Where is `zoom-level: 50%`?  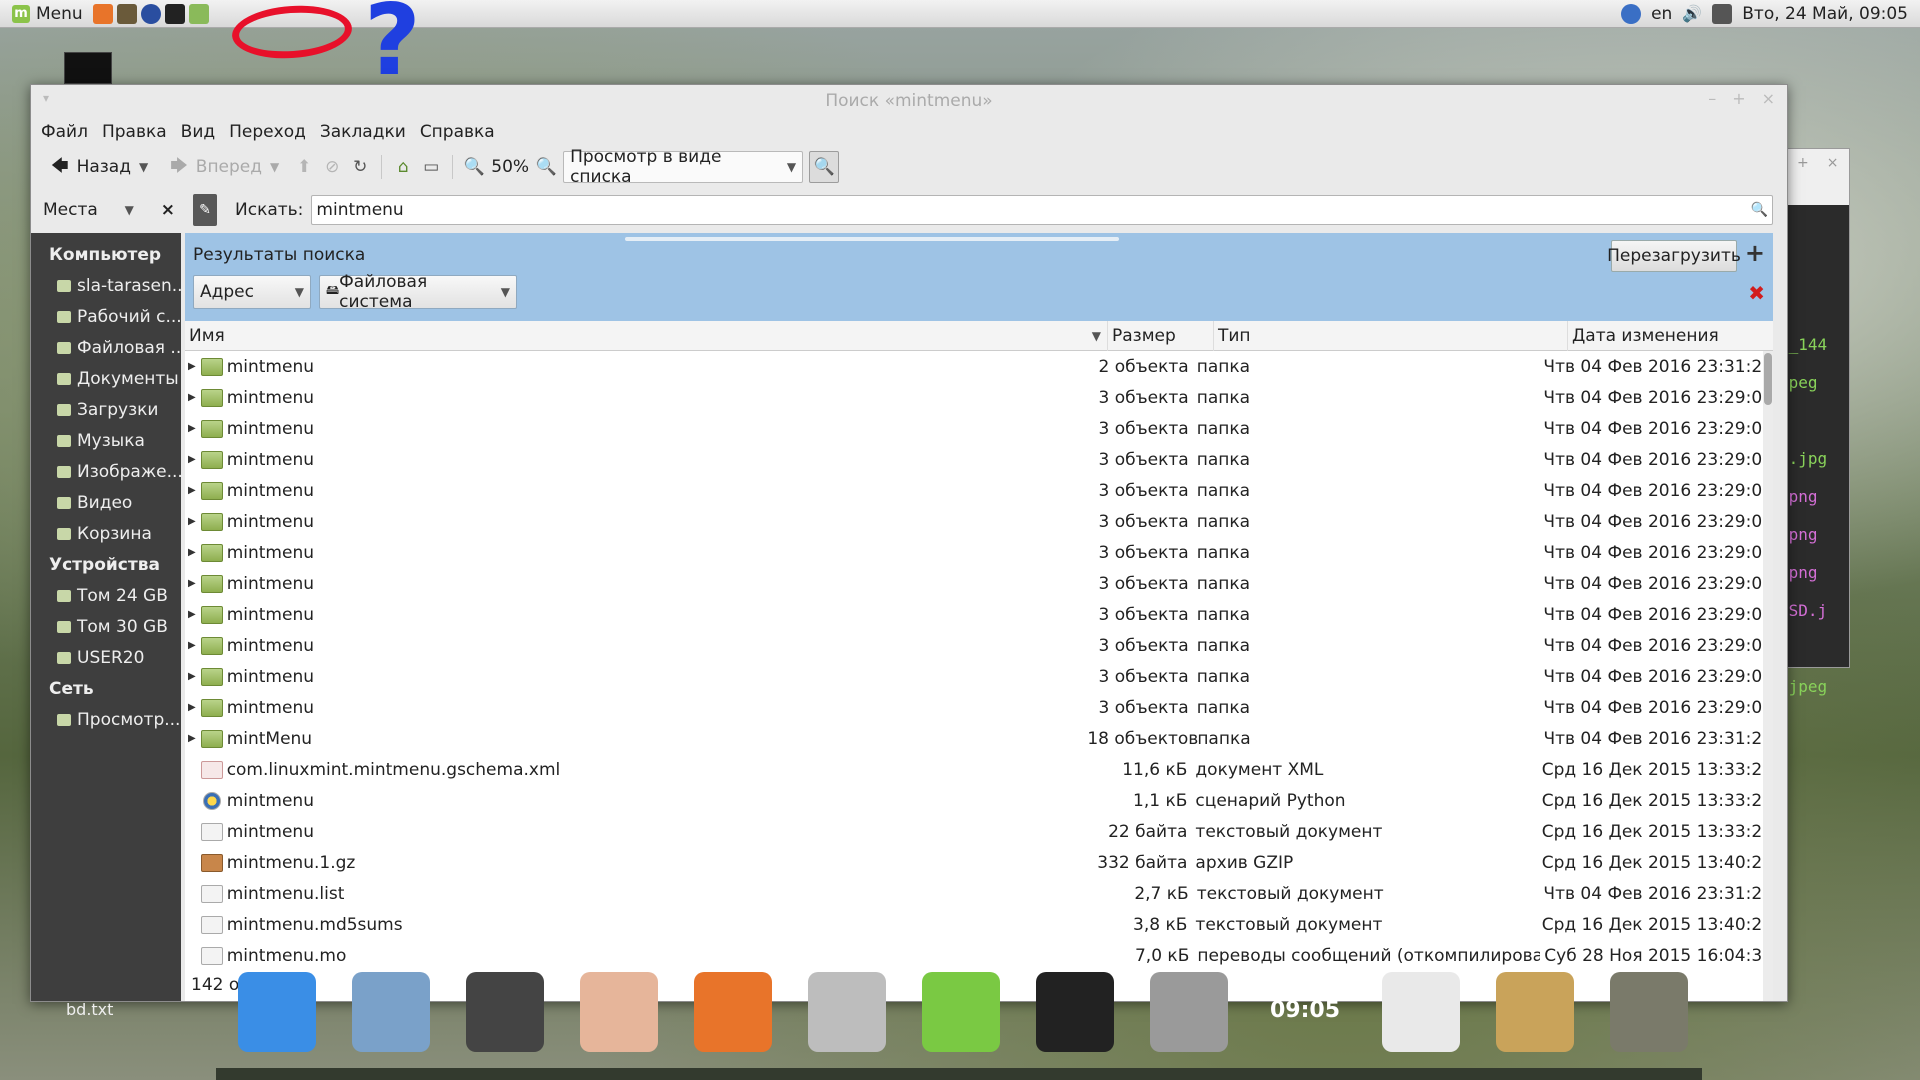 zoom-level: 50% is located at coordinates (510, 167).